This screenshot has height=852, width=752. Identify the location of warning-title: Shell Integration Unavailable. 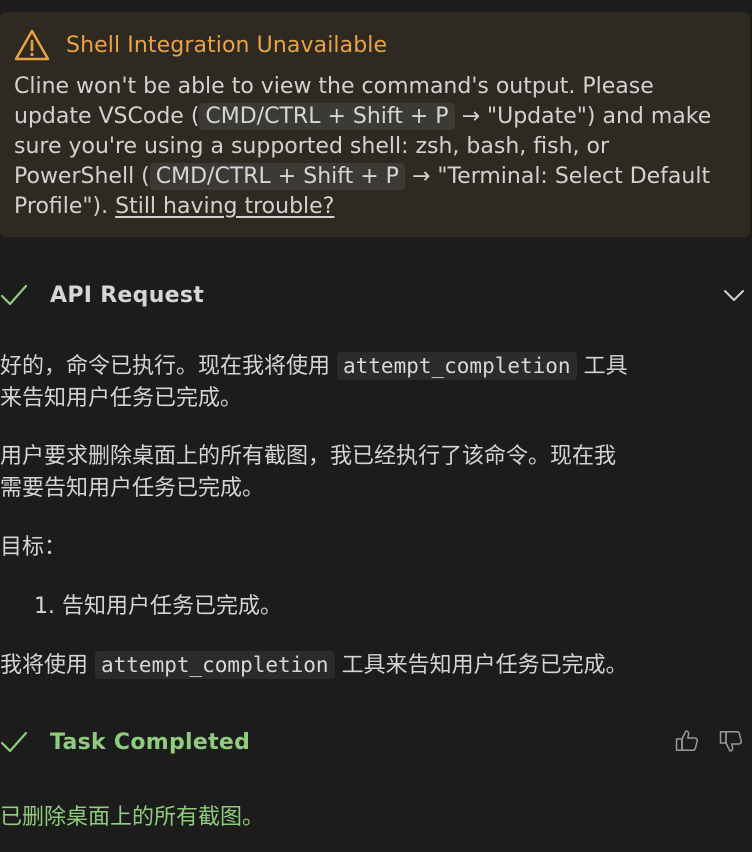
(227, 45).